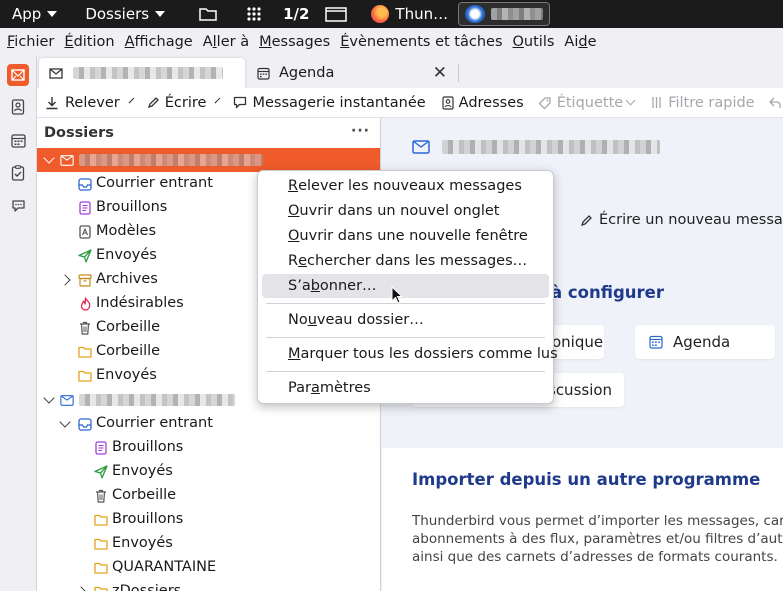 Image resolution: width=783 pixels, height=591 pixels. What do you see at coordinates (18, 75) in the screenshot?
I see `mail-space-button` at bounding box center [18, 75].